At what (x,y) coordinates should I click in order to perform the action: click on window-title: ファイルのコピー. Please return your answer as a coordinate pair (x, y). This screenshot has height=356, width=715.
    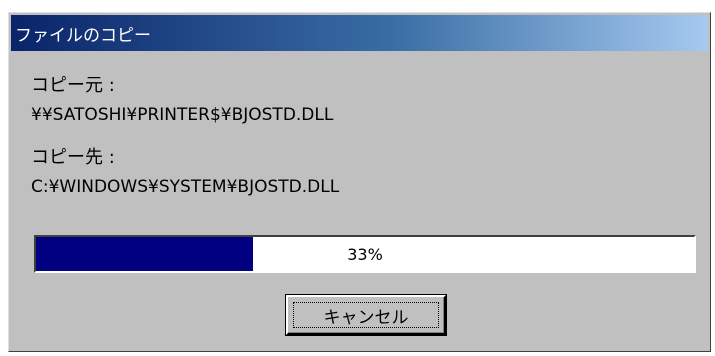
    Looking at the image, I should click on (83, 35).